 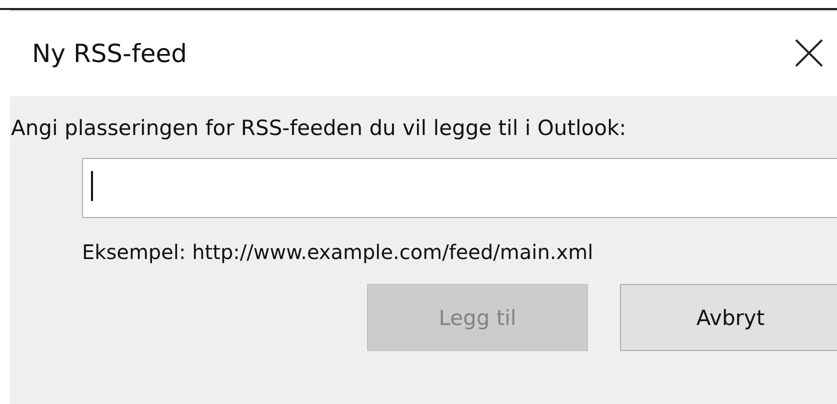 I want to click on window-title: Ny RSS-feed, so click(x=110, y=53).